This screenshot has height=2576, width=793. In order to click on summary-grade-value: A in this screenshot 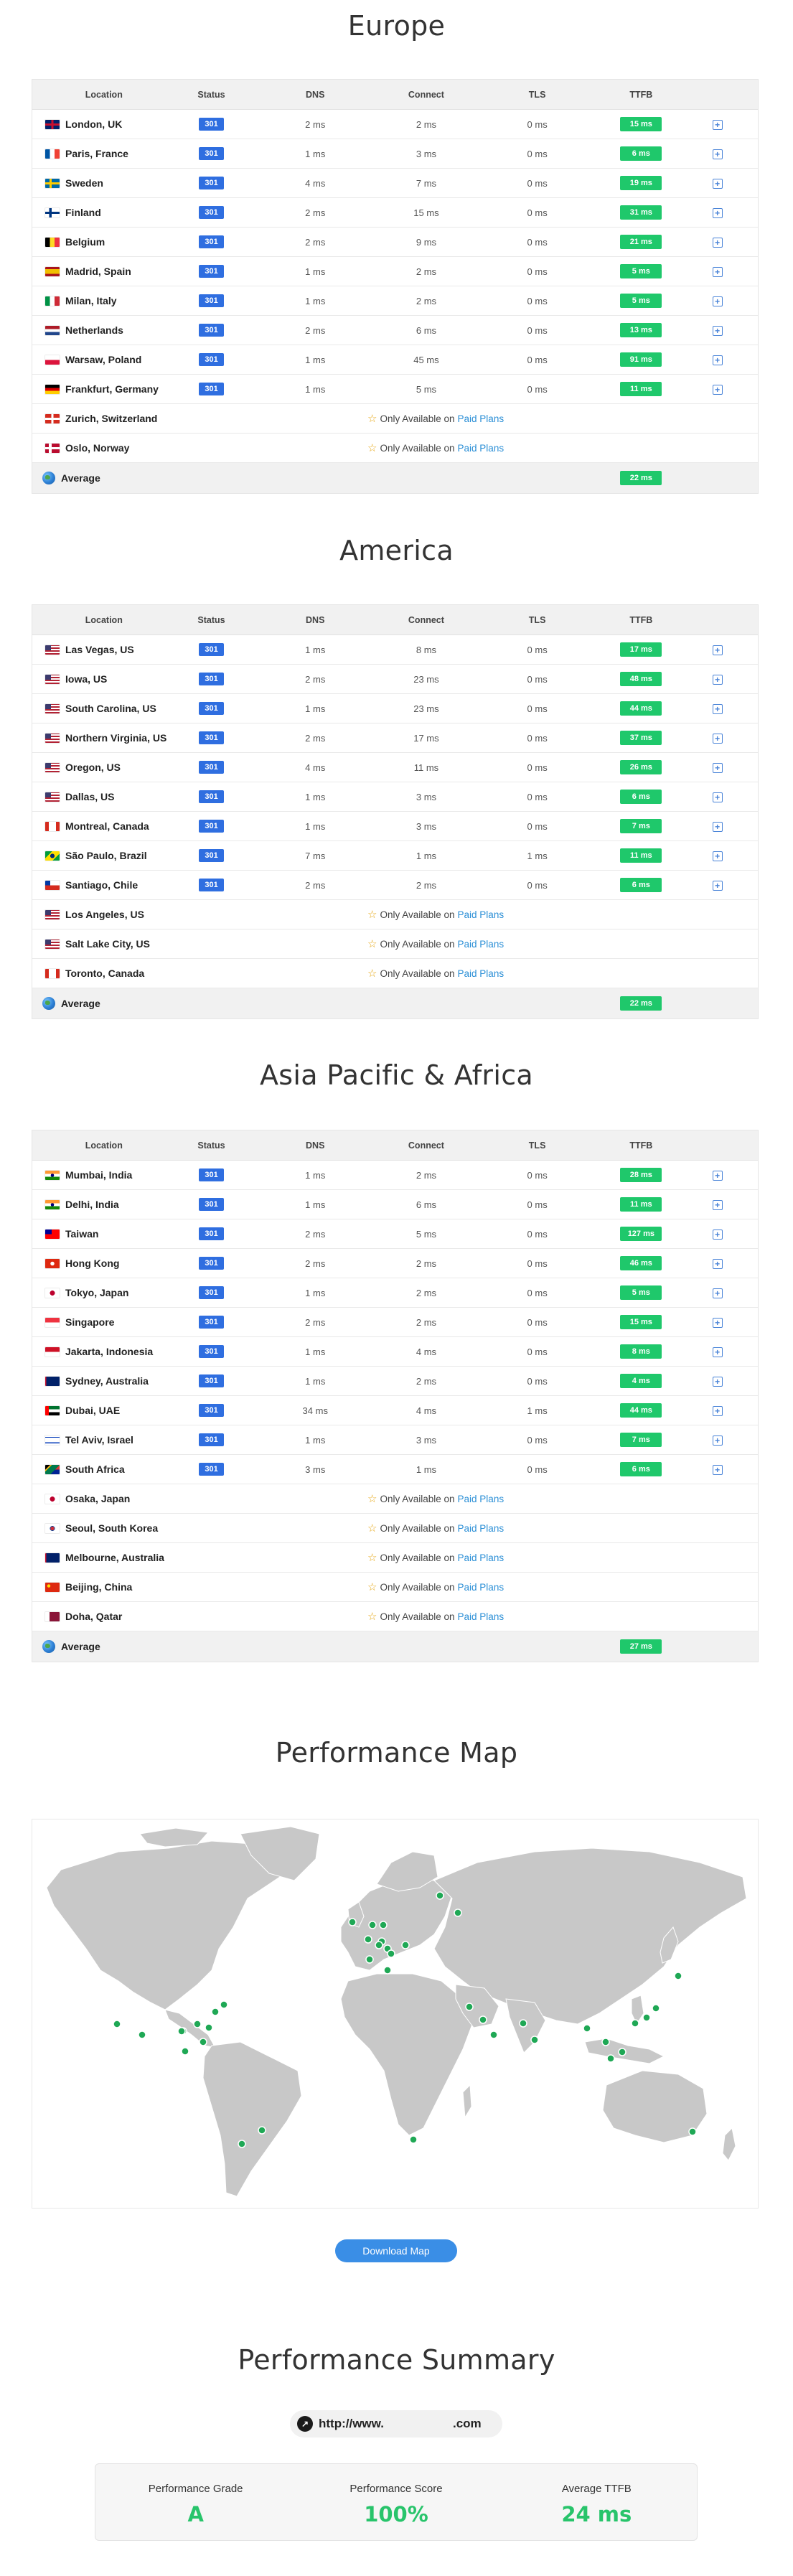, I will do `click(195, 2514)`.